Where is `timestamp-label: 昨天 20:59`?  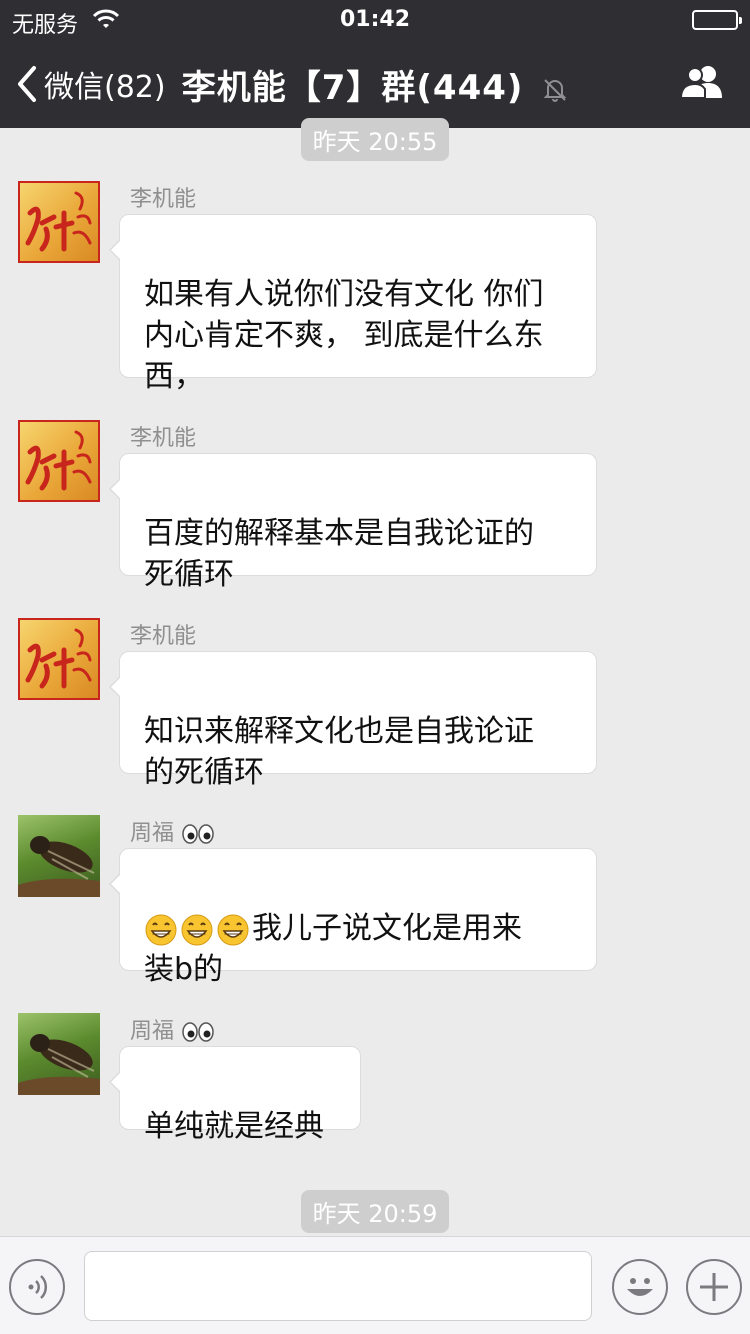
timestamp-label: 昨天 20:59 is located at coordinates (375, 1211).